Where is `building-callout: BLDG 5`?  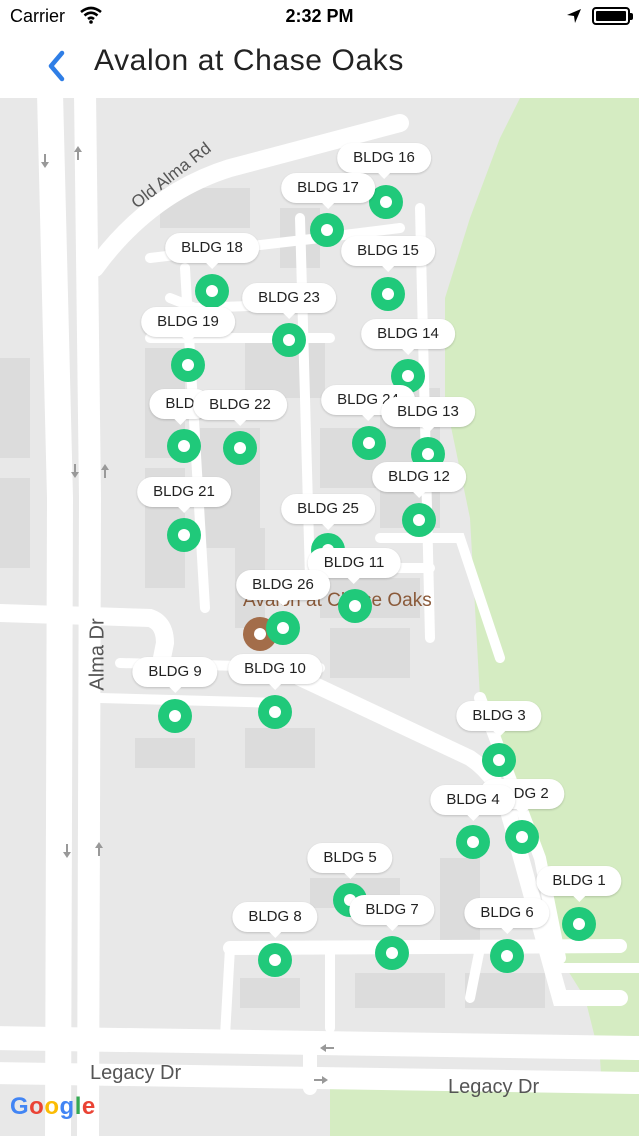 building-callout: BLDG 5 is located at coordinates (350, 861).